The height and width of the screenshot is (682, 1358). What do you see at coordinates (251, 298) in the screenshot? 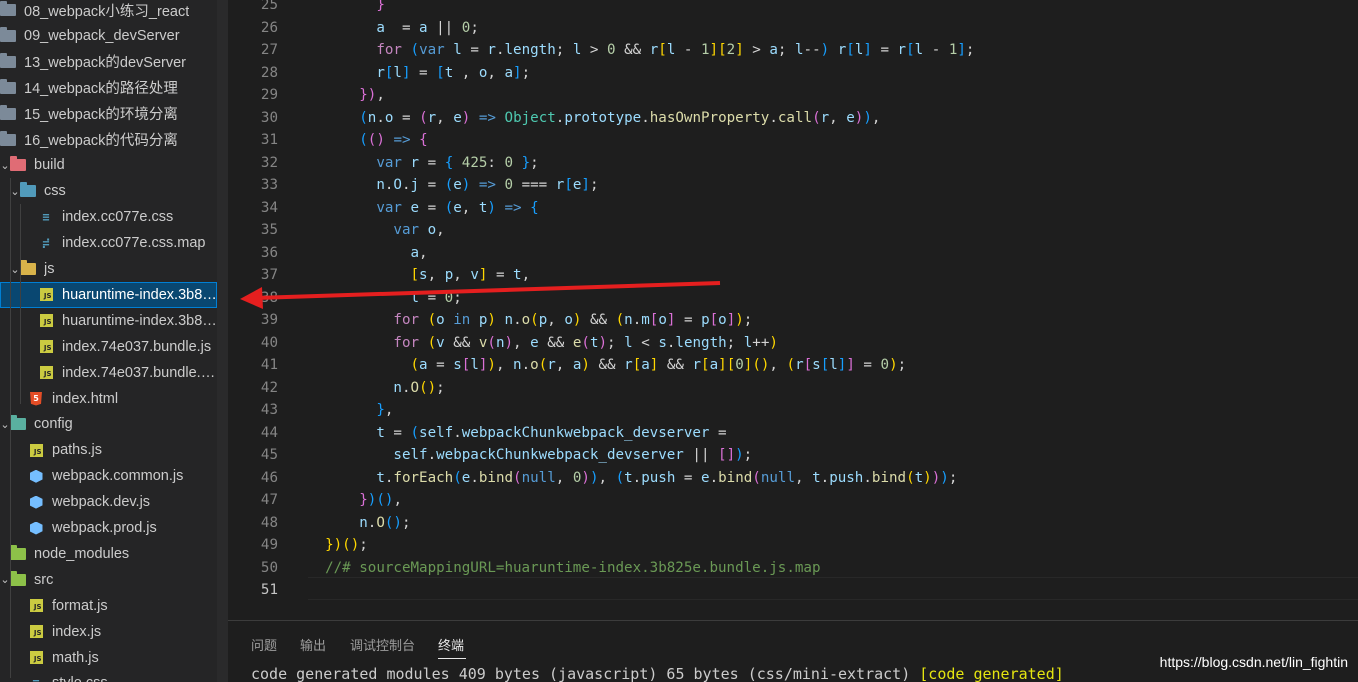
I see `arrow-head` at bounding box center [251, 298].